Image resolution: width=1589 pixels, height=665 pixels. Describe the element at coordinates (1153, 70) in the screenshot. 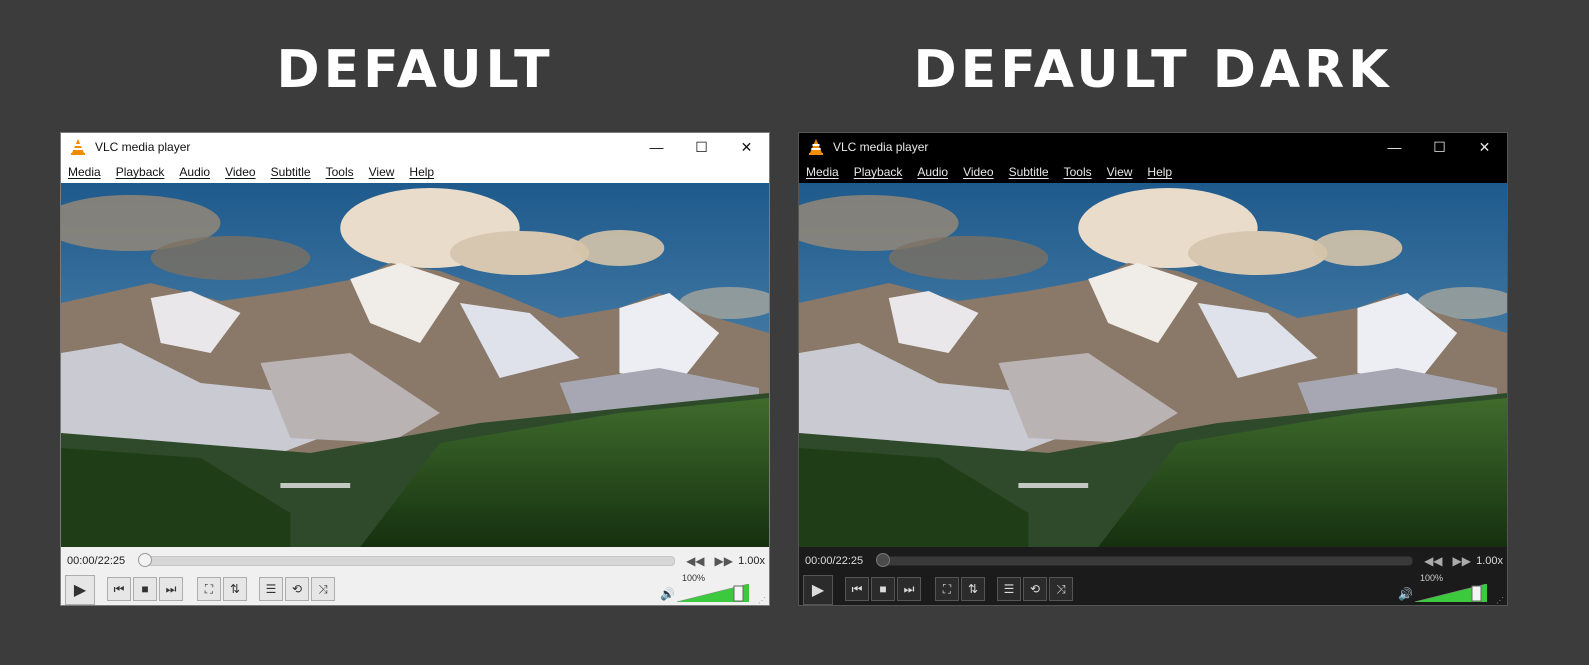

I see `heading-default-dark: DEFAULT DARK` at that location.